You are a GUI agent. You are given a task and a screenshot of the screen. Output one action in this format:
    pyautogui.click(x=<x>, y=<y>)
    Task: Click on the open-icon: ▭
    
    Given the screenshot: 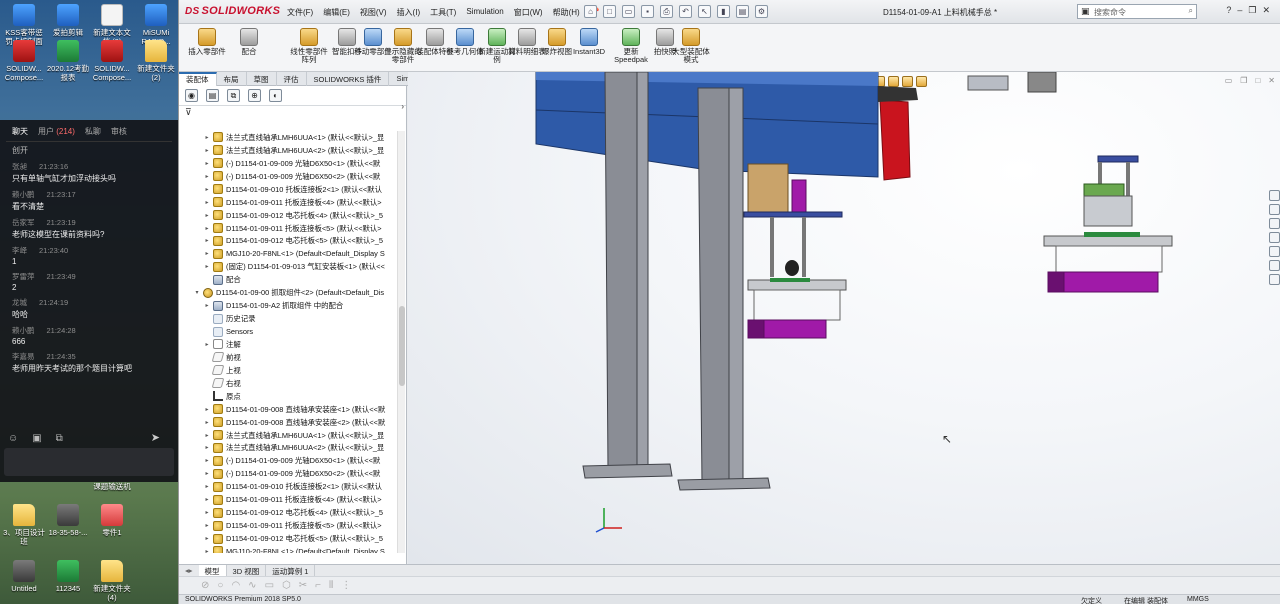 What is the action you would take?
    pyautogui.click(x=628, y=11)
    